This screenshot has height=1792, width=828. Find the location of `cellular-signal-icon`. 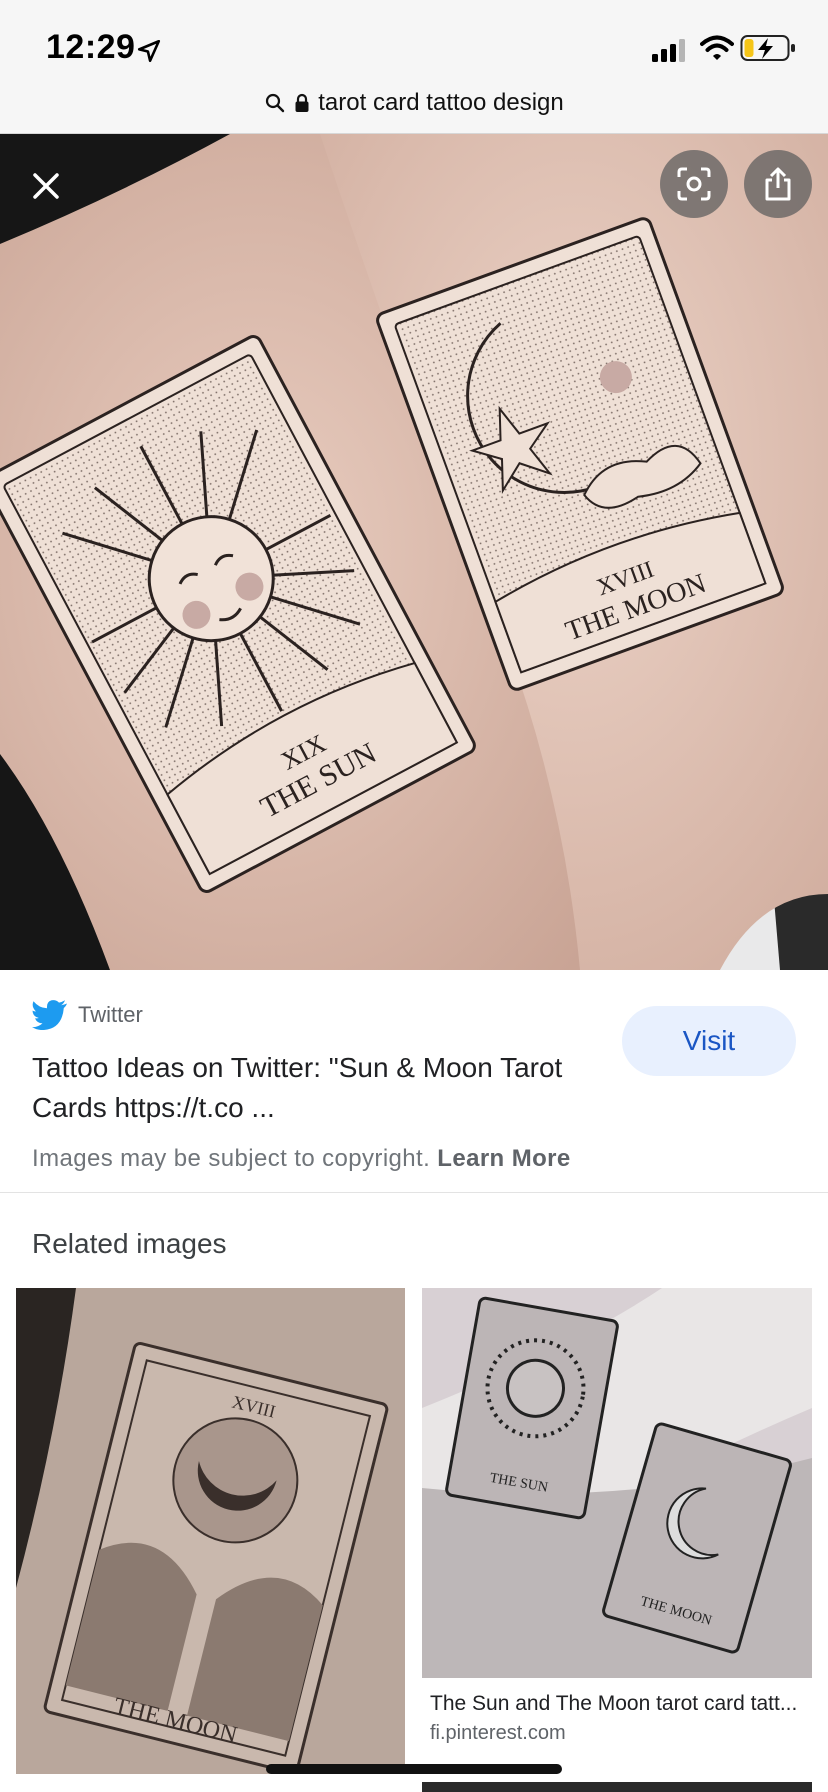

cellular-signal-icon is located at coordinates (668, 50).